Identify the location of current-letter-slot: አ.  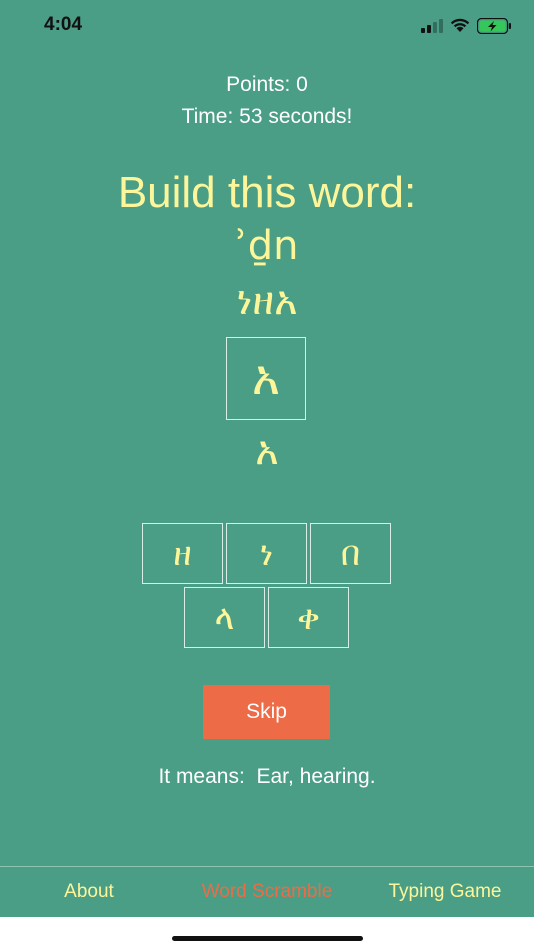
(266, 378).